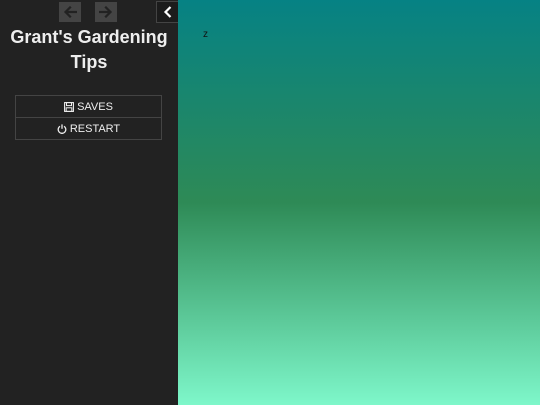 This screenshot has width=540, height=405. I want to click on sidebar-toggle-button, so click(167, 12).